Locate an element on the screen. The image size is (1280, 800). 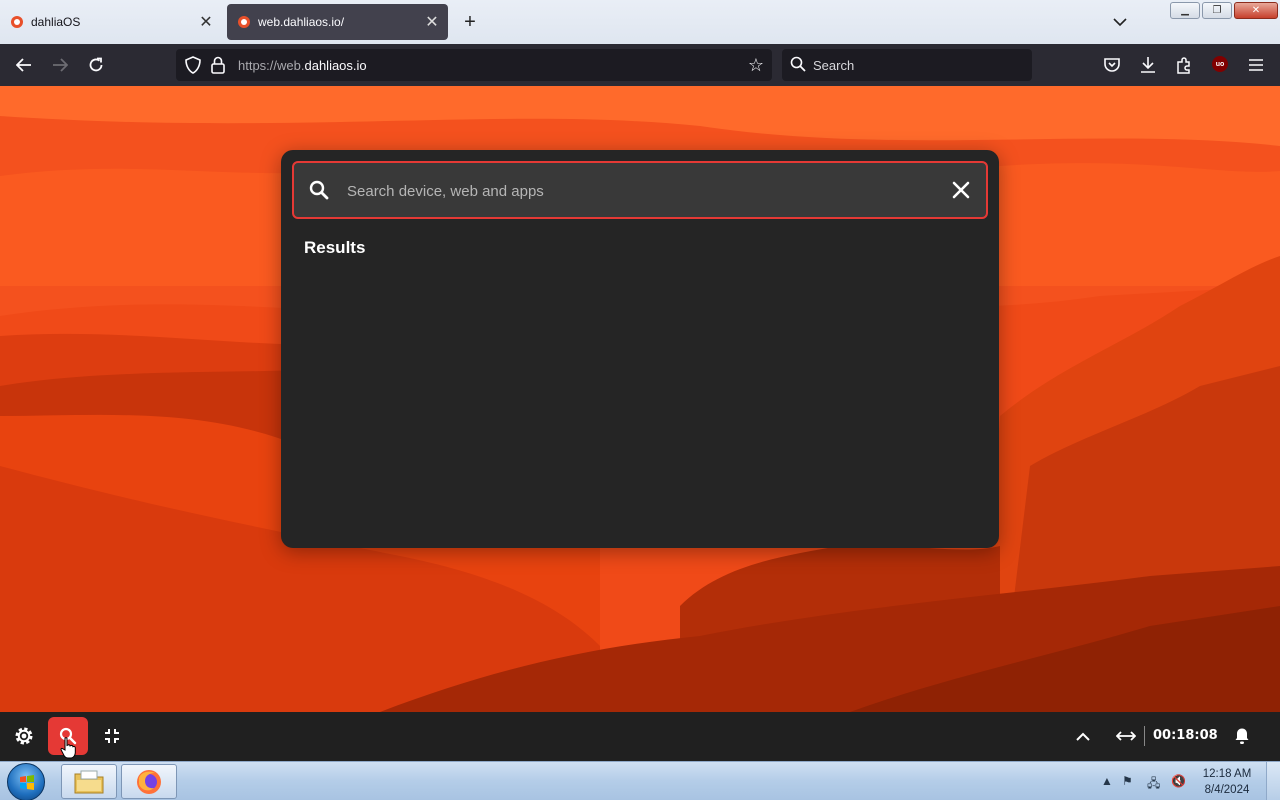
browser-search-bar: Search is located at coordinates (907, 65).